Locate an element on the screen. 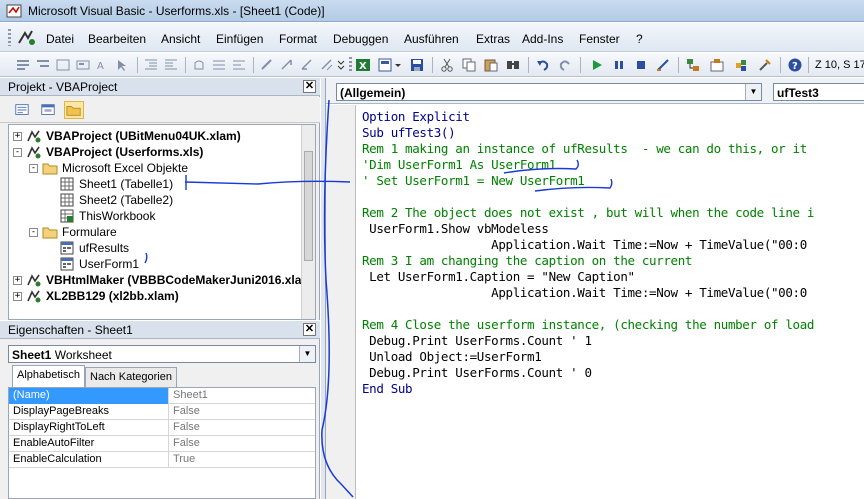  procedure-combo: ufTest3 is located at coordinates (818, 92).